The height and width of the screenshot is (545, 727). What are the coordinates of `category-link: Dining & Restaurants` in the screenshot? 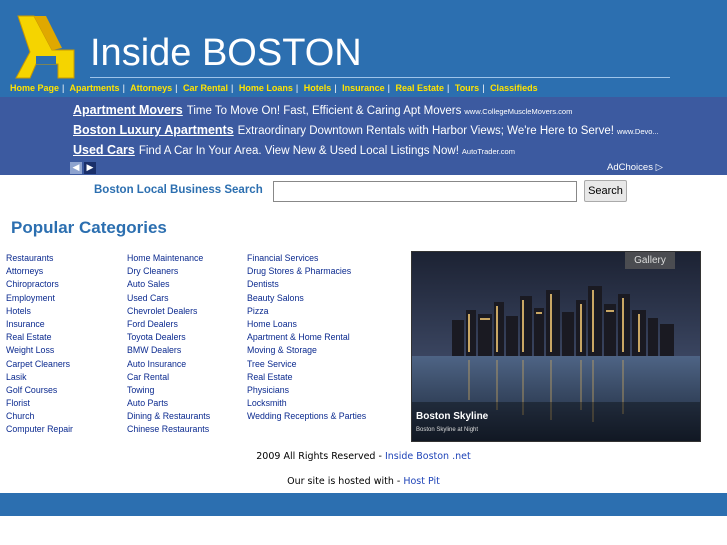 It's located at (168, 416).